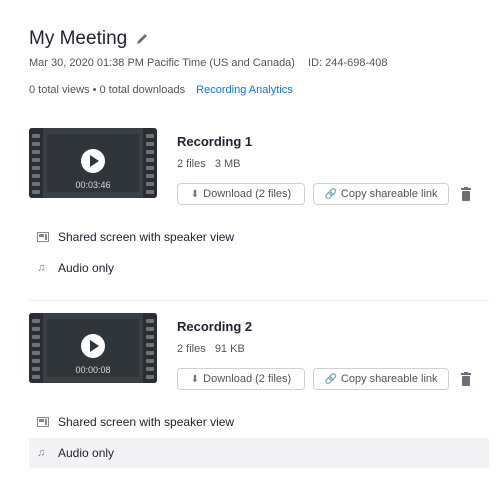  I want to click on meeting-title: My Meeting, so click(78, 38).